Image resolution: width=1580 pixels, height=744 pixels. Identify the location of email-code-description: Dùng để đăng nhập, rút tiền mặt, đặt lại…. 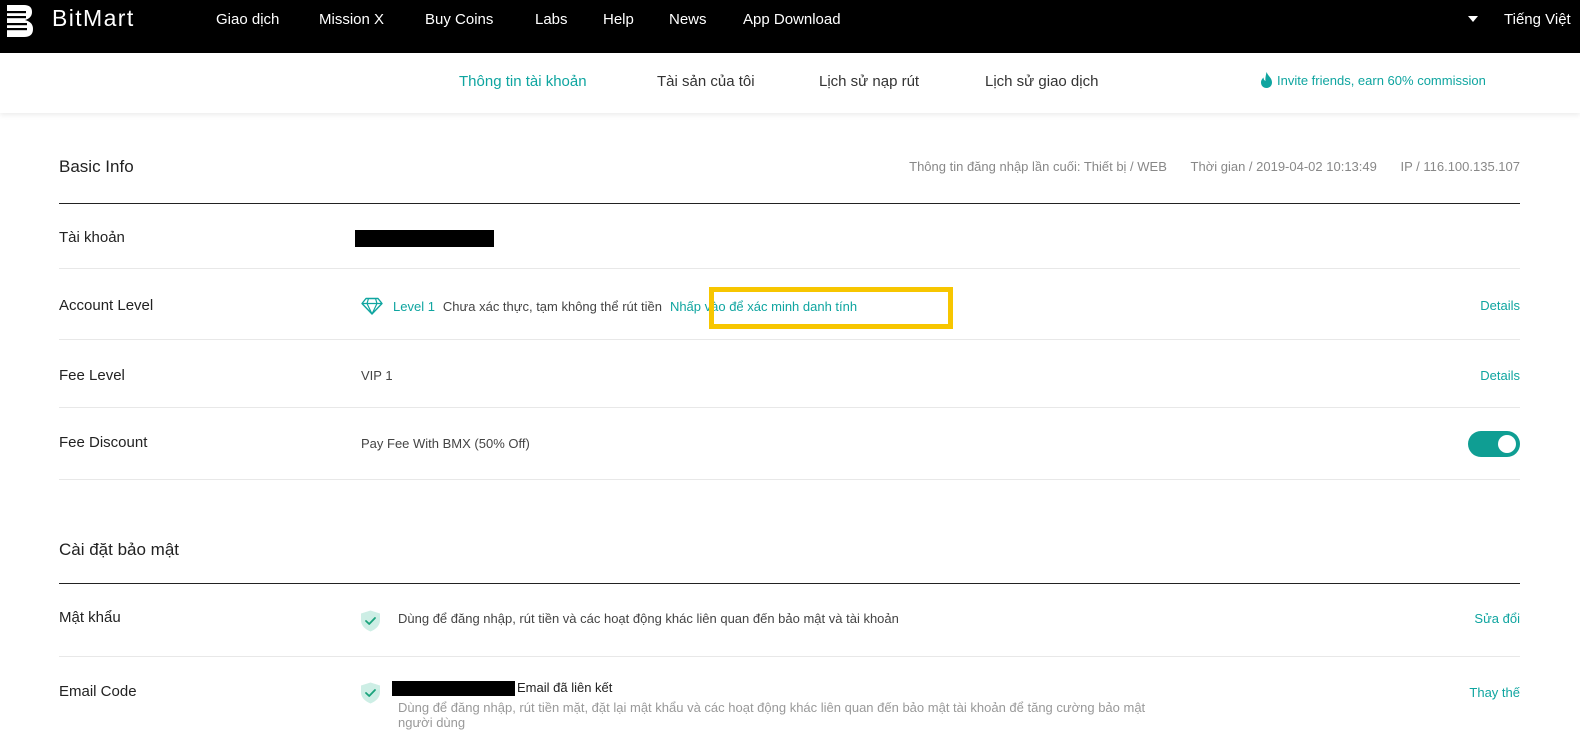
(772, 715).